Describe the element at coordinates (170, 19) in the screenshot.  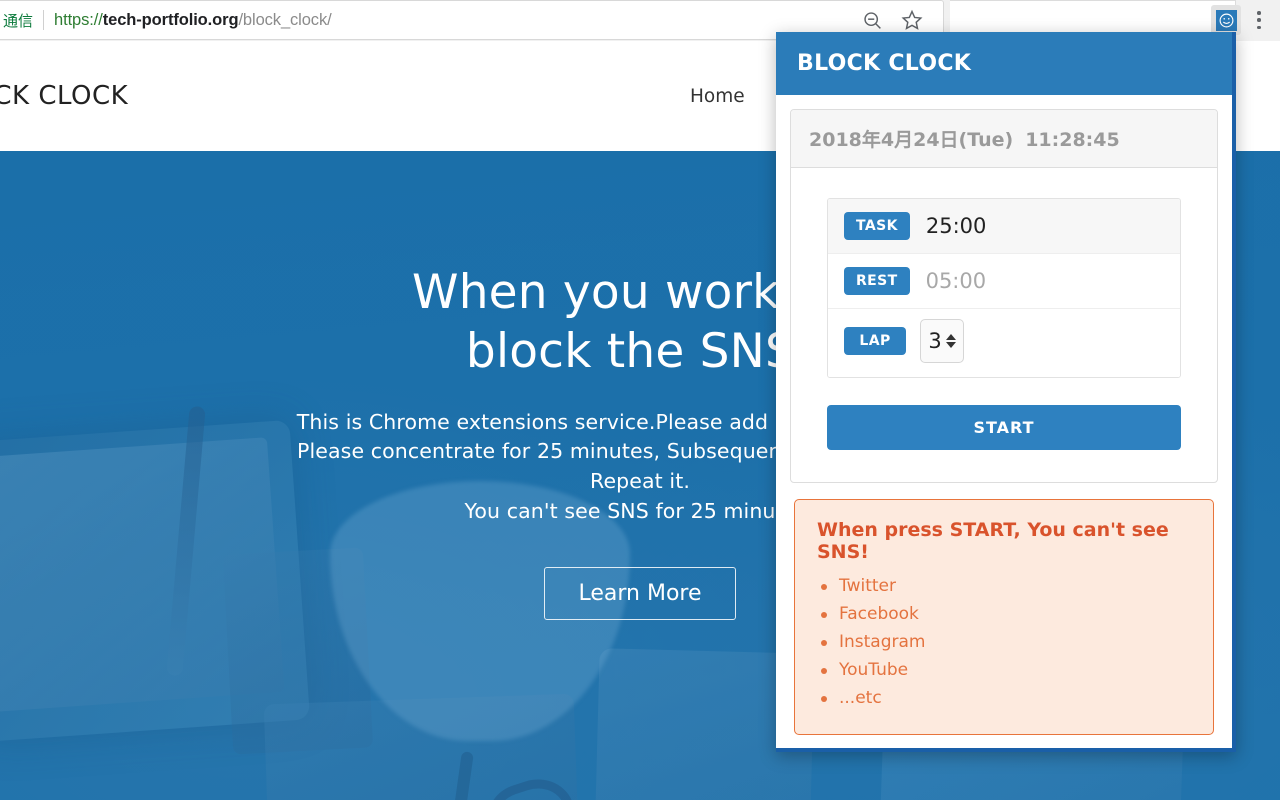
I see `url-host: tech-portfolio.org` at that location.